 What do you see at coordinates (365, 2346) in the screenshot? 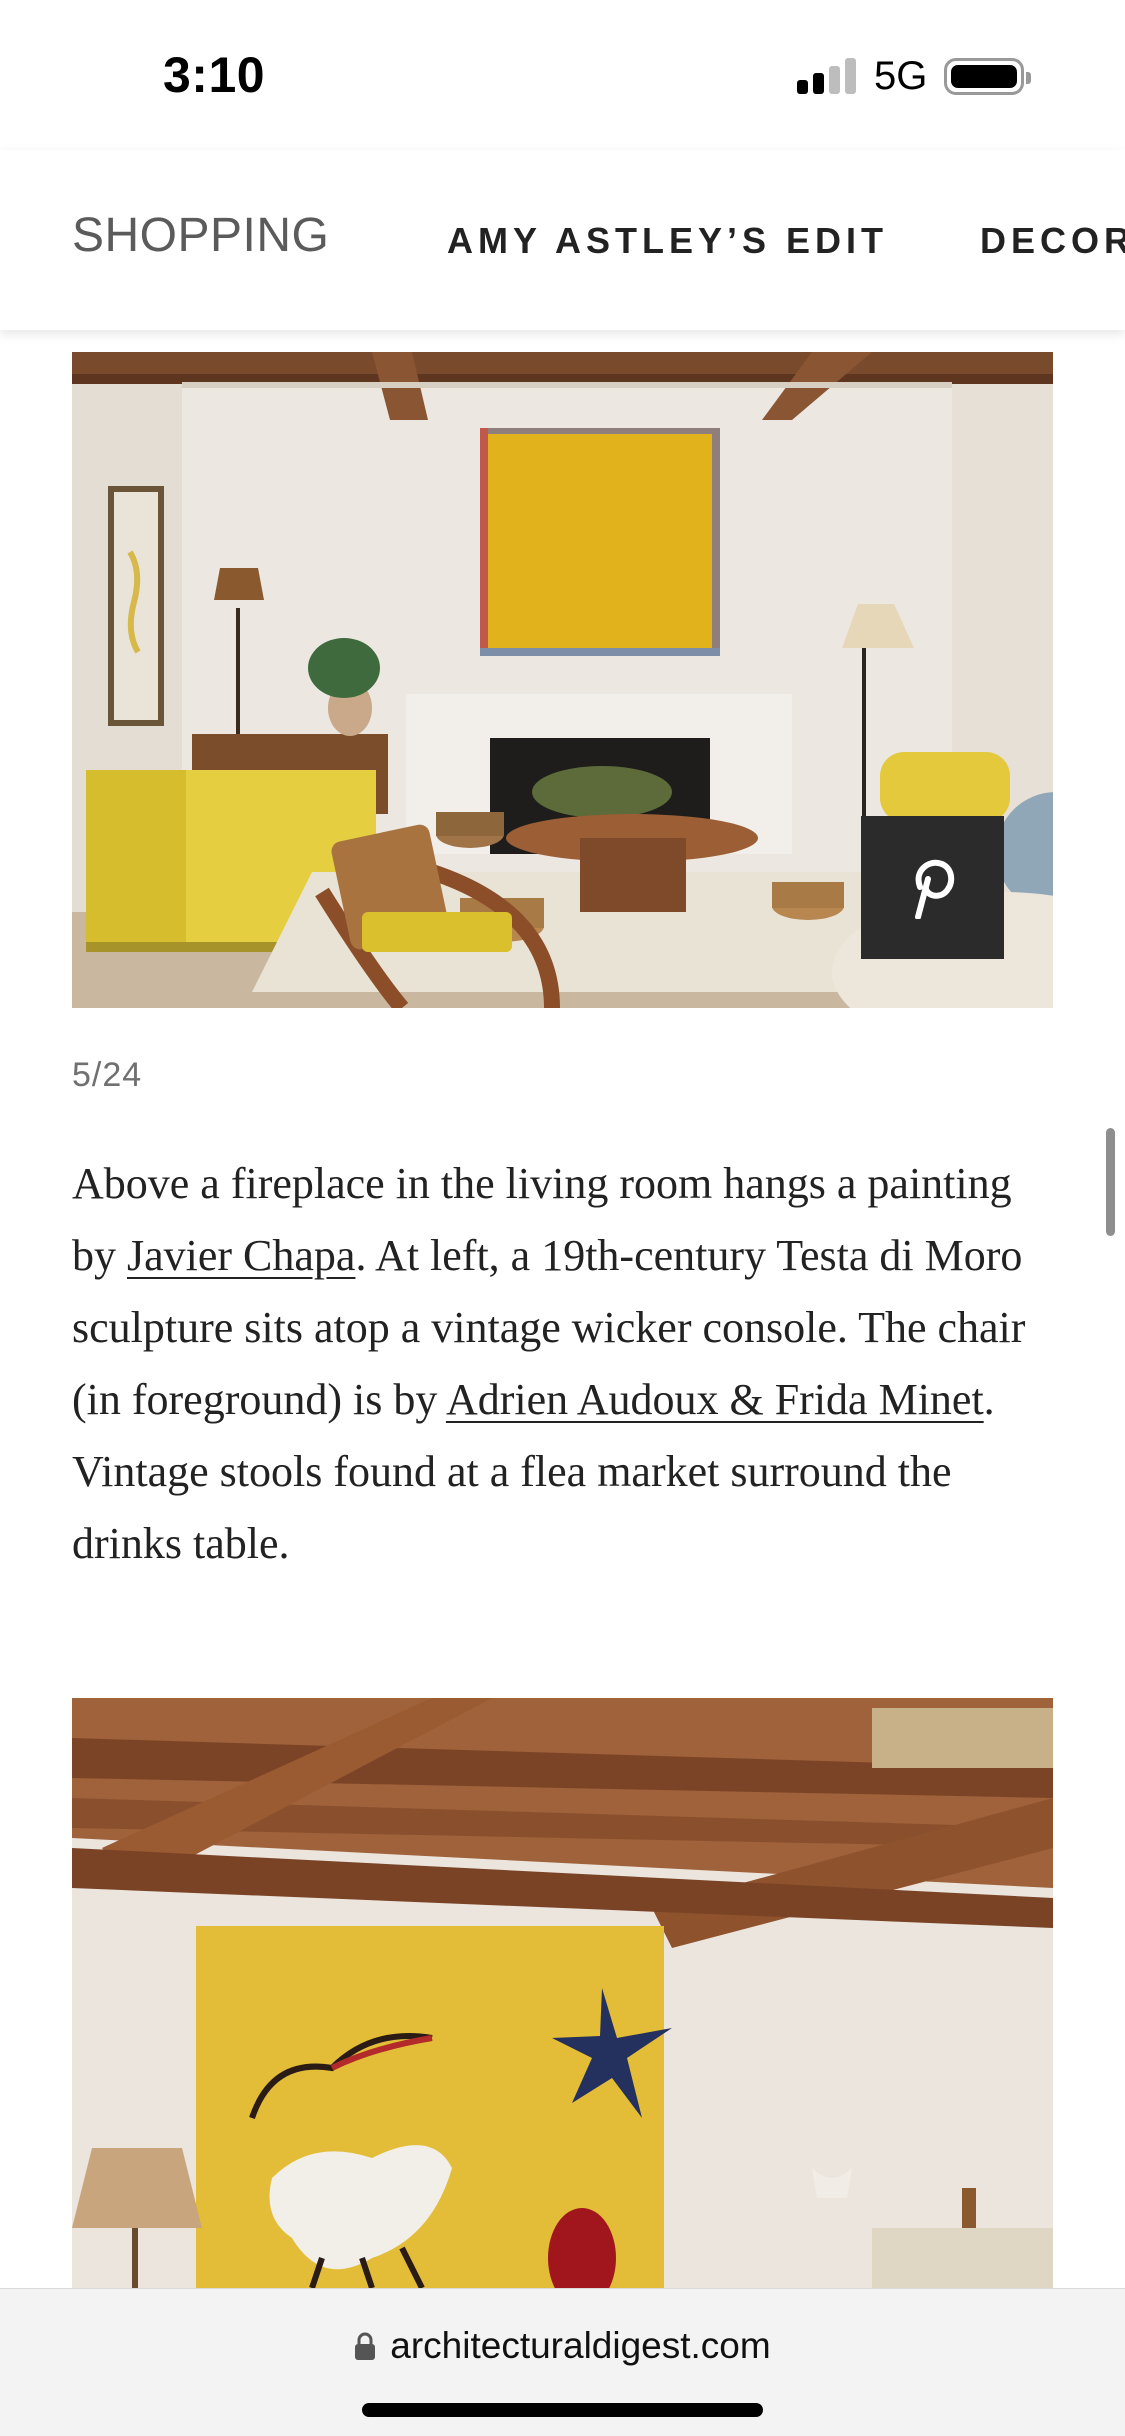
I see `lock-icon` at bounding box center [365, 2346].